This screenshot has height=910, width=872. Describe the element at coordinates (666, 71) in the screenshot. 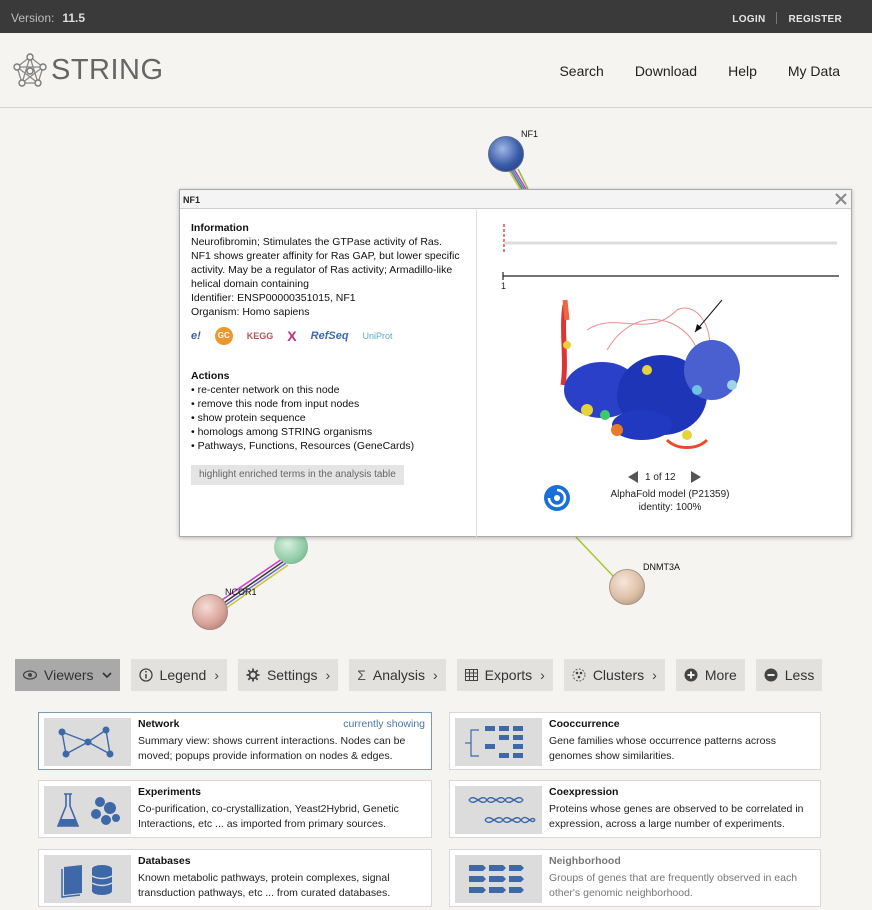

I see `nav-download: Download` at that location.